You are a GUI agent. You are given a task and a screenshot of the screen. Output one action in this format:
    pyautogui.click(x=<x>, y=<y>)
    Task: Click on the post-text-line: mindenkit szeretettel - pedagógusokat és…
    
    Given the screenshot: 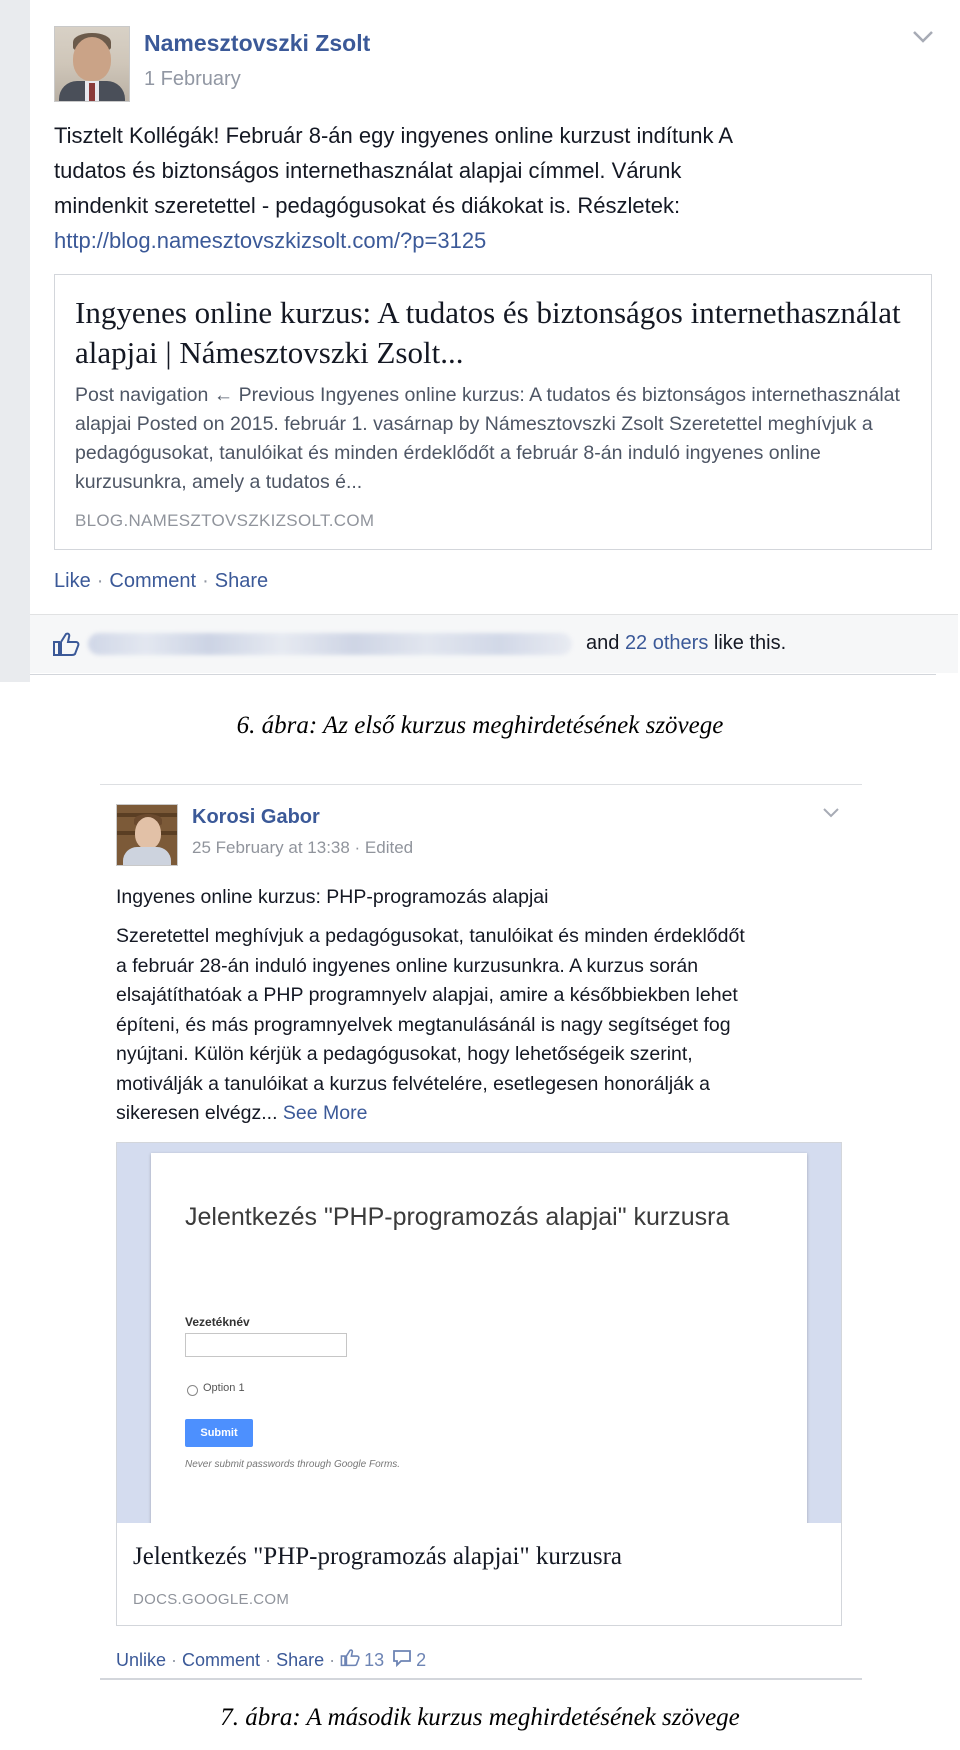 What is the action you would take?
    pyautogui.click(x=367, y=205)
    